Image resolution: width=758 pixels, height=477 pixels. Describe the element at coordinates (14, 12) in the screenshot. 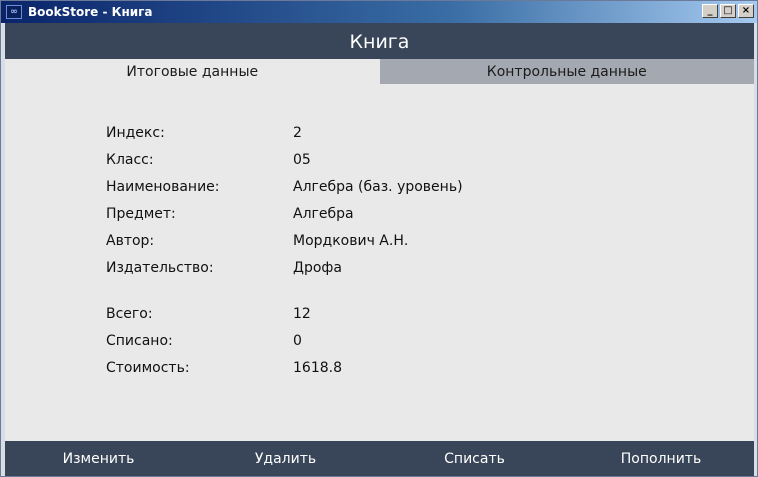

I see `app-logo-icon: ∞` at that location.